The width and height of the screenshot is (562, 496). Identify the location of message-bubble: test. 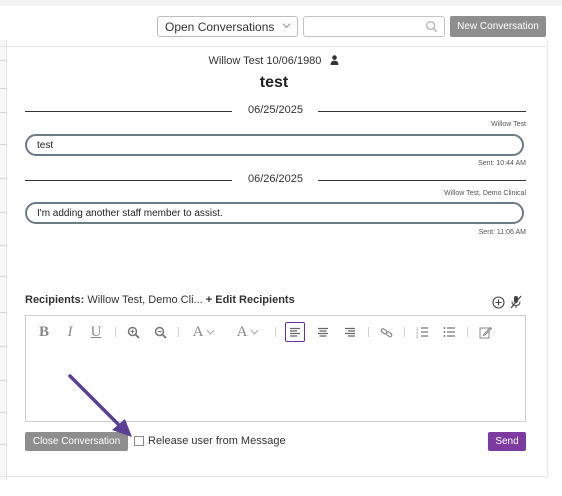
(274, 145).